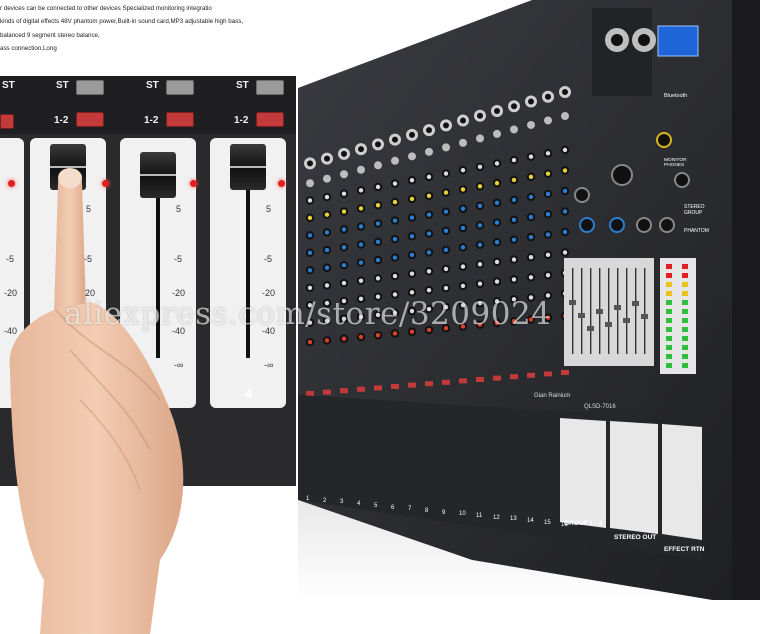 The image size is (760, 634). I want to click on description-line-3: balanced 9 segment stereo balance,, so click(50, 35).